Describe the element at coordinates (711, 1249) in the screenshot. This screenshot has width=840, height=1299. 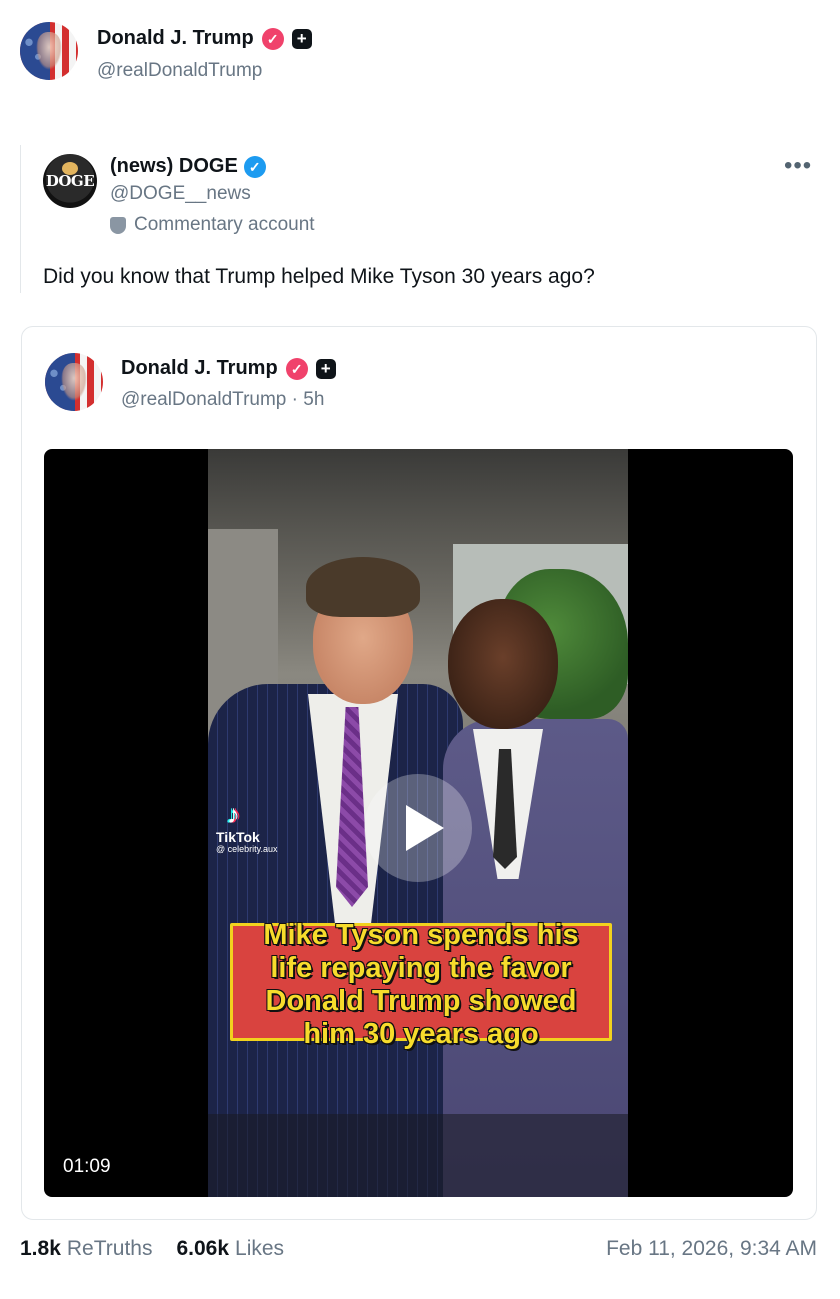
I see `post-timestamp: Feb 11, 2026, 9:34 AM` at that location.